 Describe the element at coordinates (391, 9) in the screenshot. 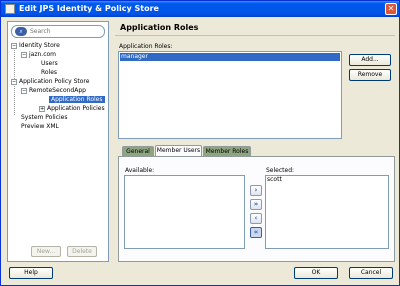

I see `close-button: ✕` at that location.